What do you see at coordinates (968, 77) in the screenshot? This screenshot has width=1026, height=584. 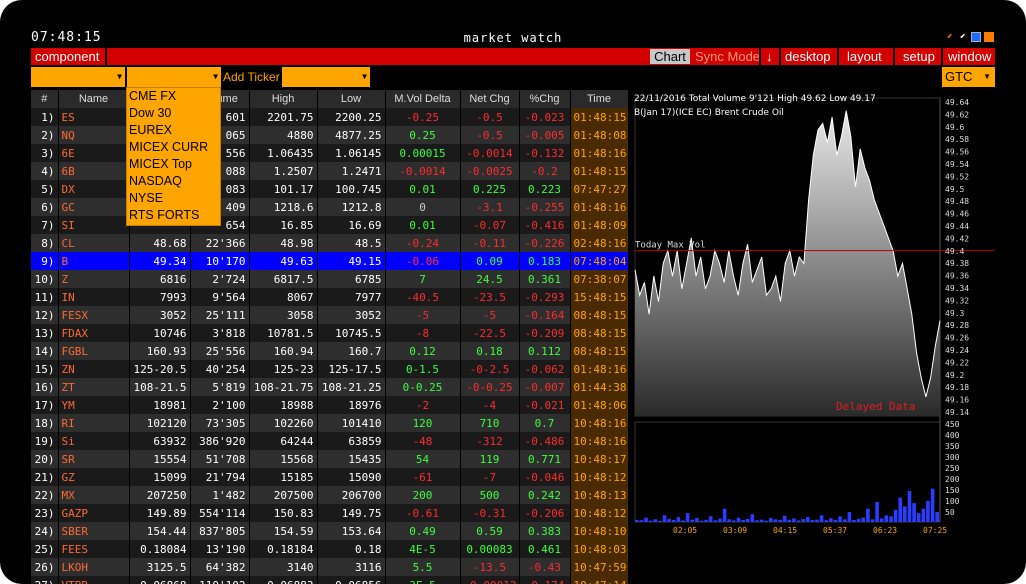 I see `order-type-select: GTC ▼` at bounding box center [968, 77].